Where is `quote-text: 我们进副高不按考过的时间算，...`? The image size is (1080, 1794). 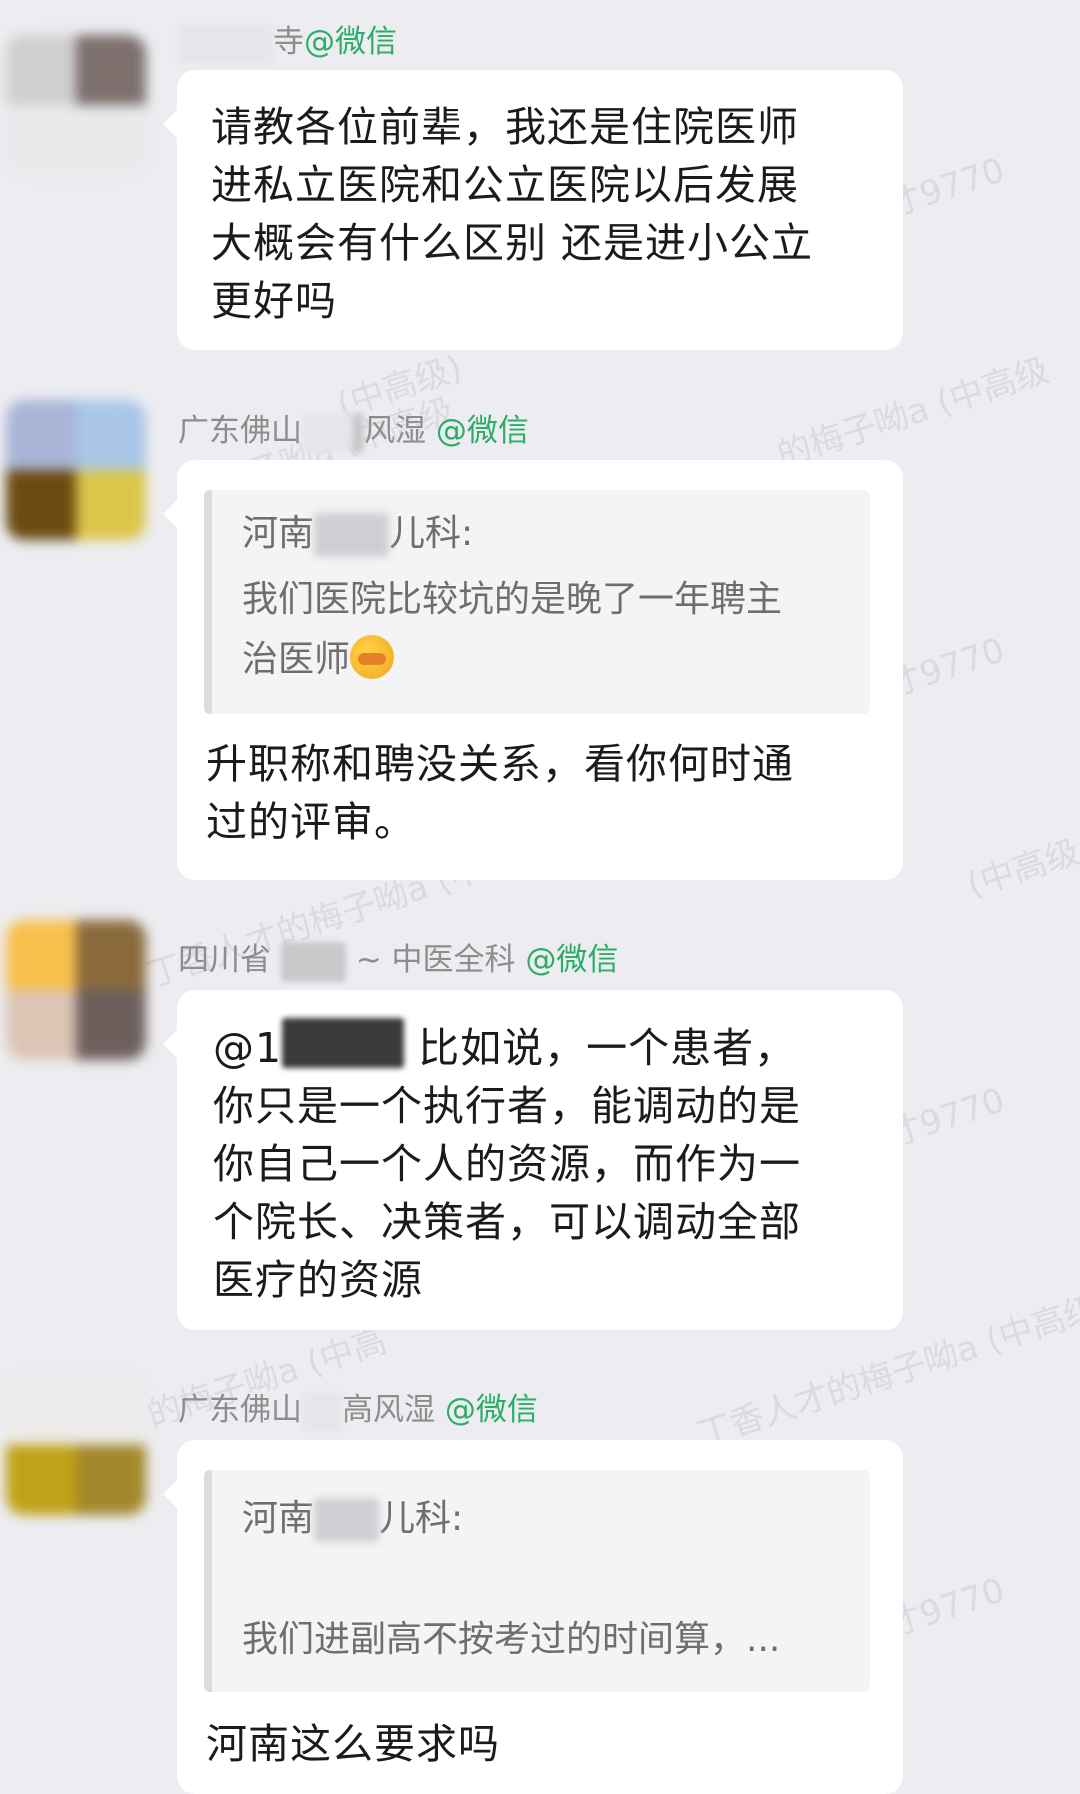
quote-text: 我们进副高不按考过的时间算，... is located at coordinates (542, 1640).